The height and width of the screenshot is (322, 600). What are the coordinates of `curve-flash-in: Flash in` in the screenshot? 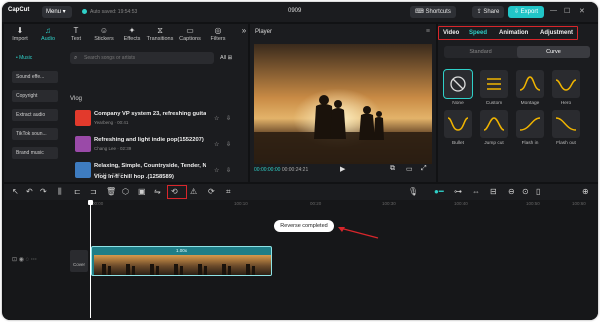 It's located at (530, 128).